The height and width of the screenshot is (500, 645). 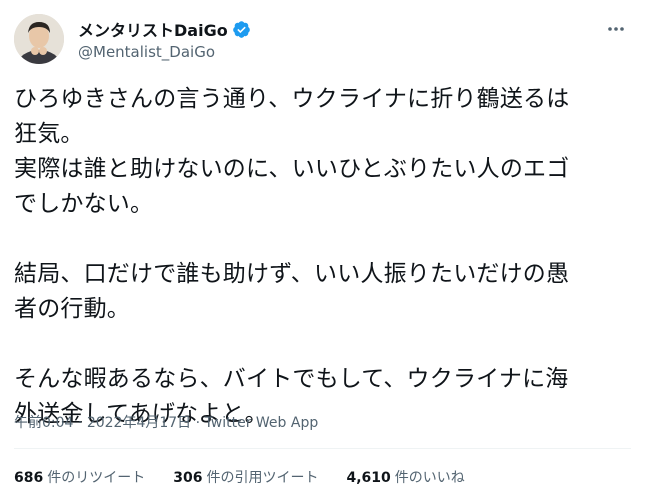 What do you see at coordinates (292, 274) in the screenshot?
I see `tweet-line: 結局、口だけで誰も助けず、いい人振りたいだけの愚` at bounding box center [292, 274].